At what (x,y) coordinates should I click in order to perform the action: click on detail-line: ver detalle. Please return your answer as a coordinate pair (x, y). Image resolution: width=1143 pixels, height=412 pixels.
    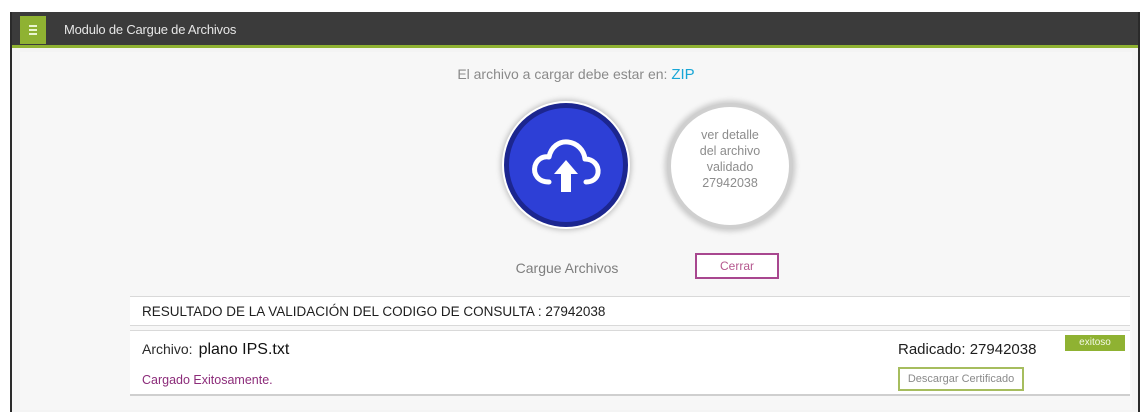
    Looking at the image, I should click on (730, 135).